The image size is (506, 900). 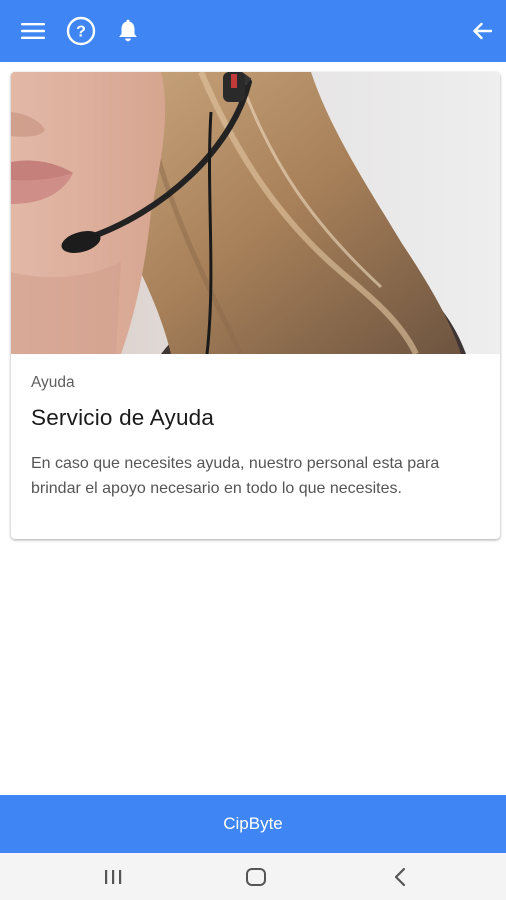 What do you see at coordinates (482, 31) in the screenshot?
I see `back-arrow-icon` at bounding box center [482, 31].